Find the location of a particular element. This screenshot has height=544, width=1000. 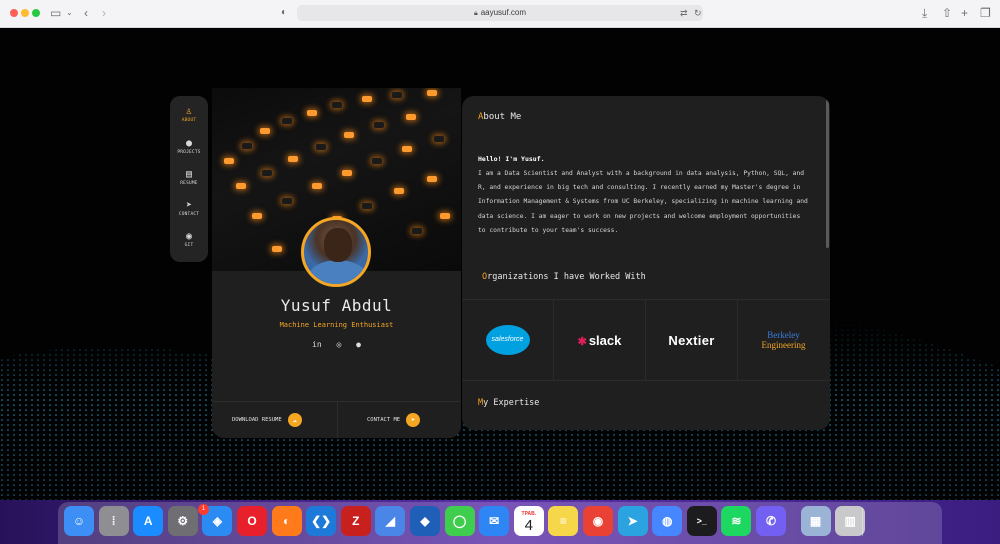

download-resume-button: DOWNLOAD RESUME ☁ is located at coordinates (267, 420).